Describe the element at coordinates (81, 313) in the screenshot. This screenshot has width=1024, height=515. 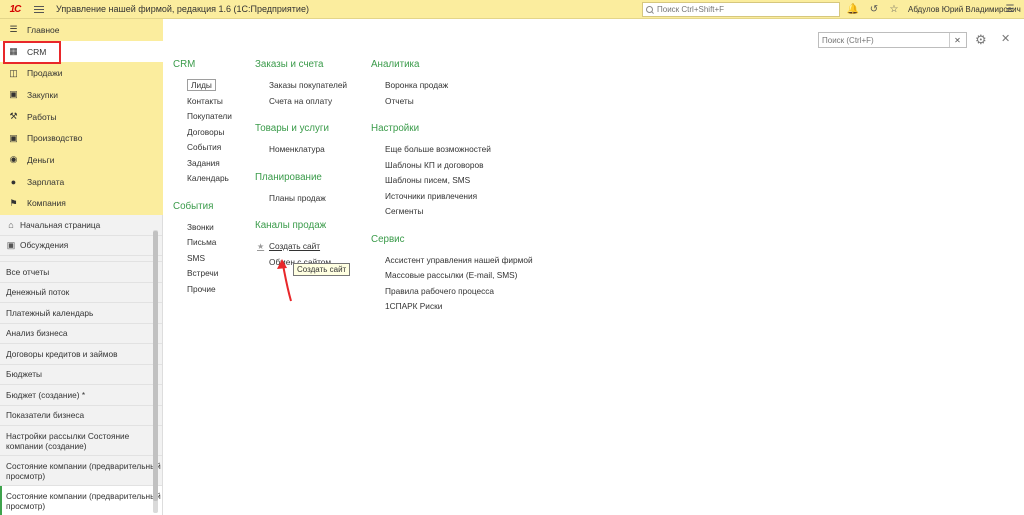
I see `nav-item: Платежный календарь` at that location.